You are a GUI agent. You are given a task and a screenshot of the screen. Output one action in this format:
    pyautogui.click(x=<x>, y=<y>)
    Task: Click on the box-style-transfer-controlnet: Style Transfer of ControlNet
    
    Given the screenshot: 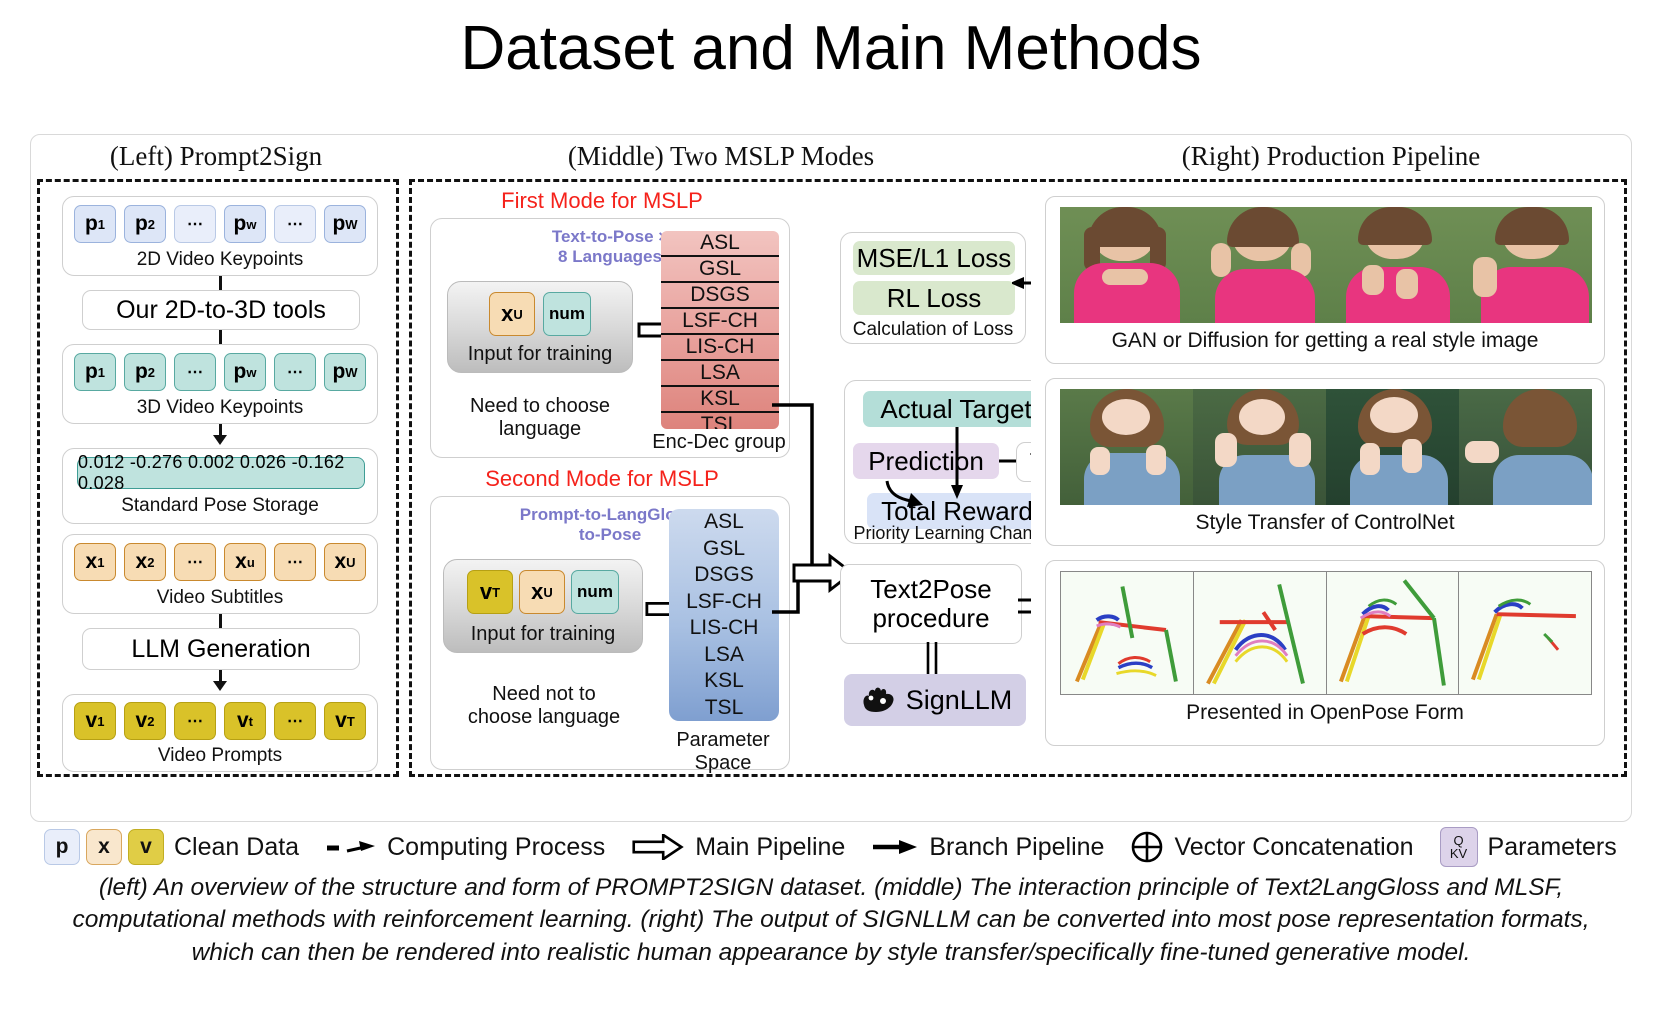 What is the action you would take?
    pyautogui.click(x=1325, y=462)
    